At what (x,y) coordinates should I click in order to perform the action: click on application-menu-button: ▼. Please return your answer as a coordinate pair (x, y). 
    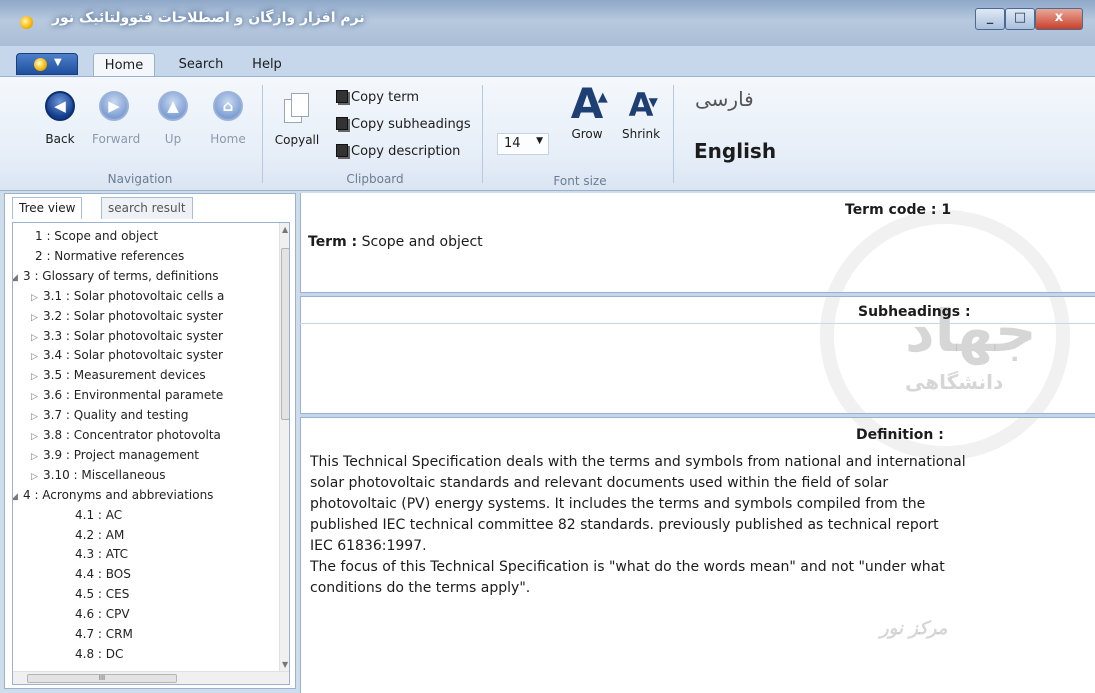
    Looking at the image, I should click on (47, 64).